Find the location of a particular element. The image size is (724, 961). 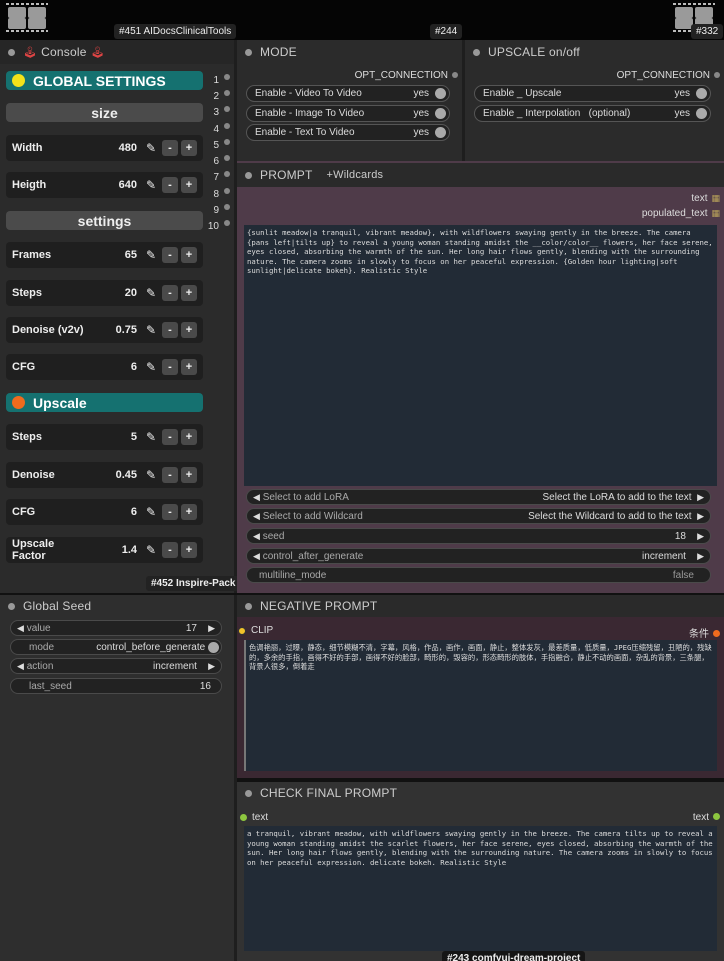

width-row: Width 480 ✎ - + is located at coordinates (104, 148).